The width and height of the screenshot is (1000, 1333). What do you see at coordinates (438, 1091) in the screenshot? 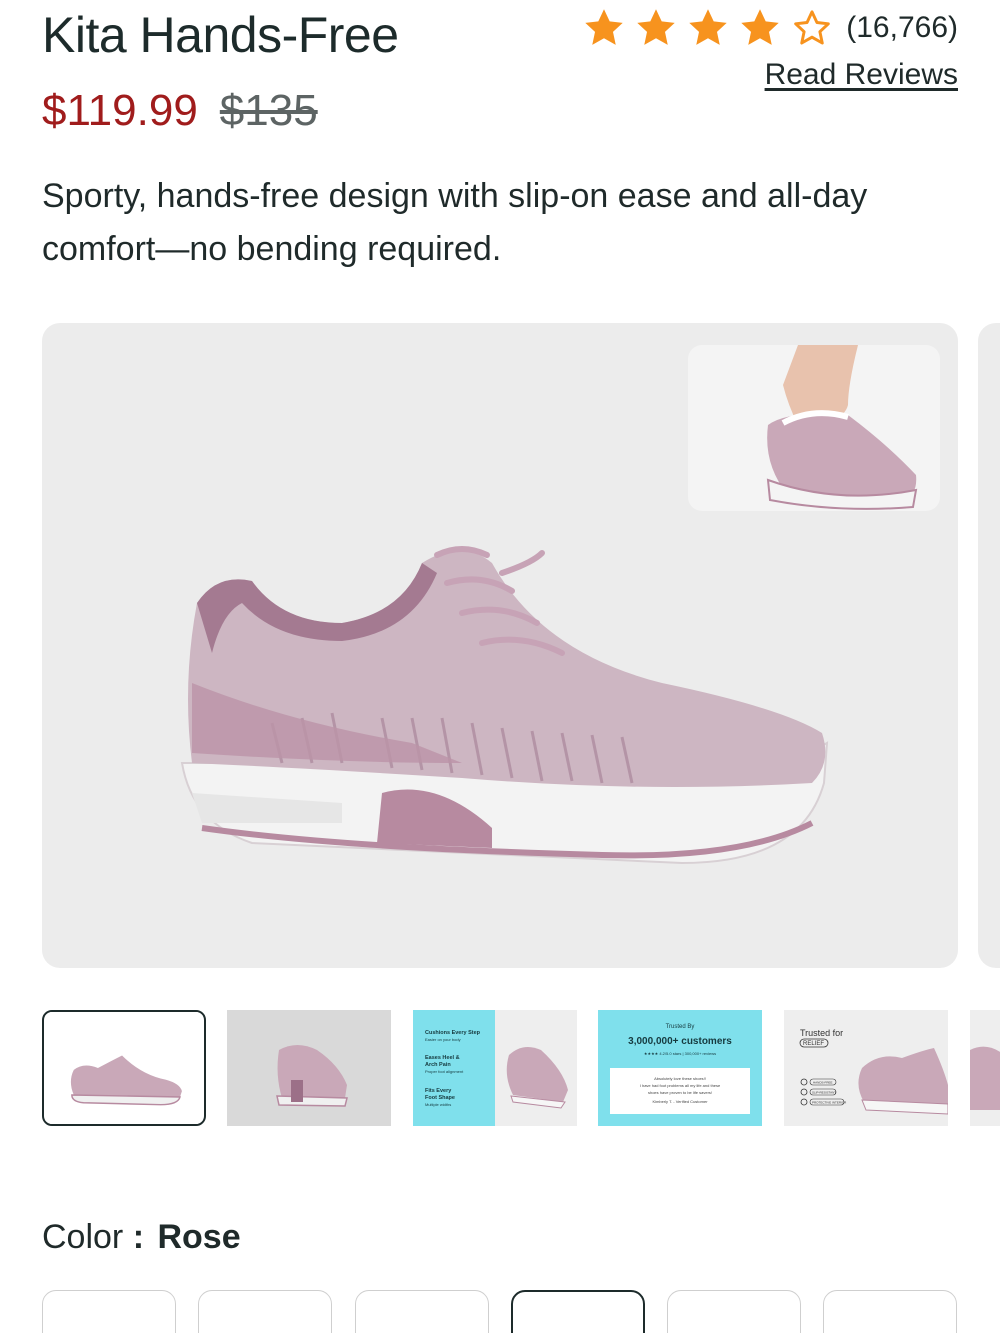
I see `feature-line-6: Fits Every` at bounding box center [438, 1091].